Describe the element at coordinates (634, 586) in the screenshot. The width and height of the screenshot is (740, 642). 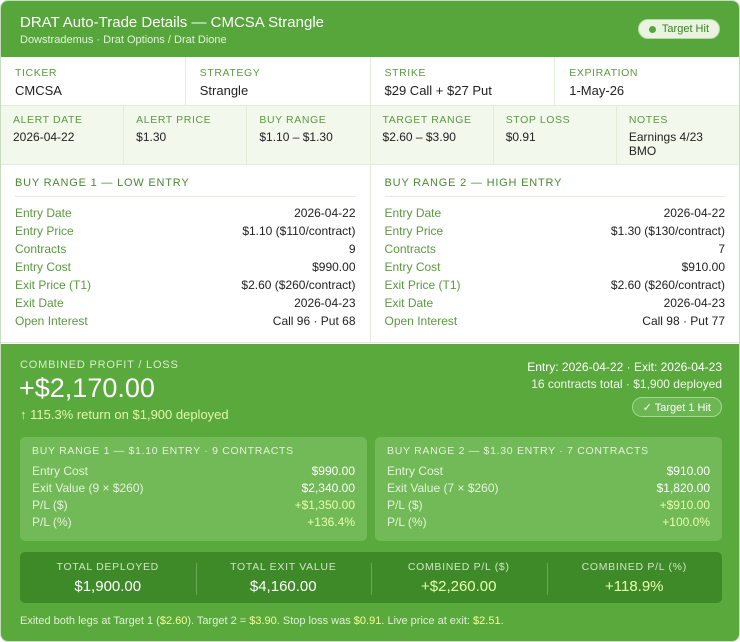
I see `total-value: +118.9%` at that location.